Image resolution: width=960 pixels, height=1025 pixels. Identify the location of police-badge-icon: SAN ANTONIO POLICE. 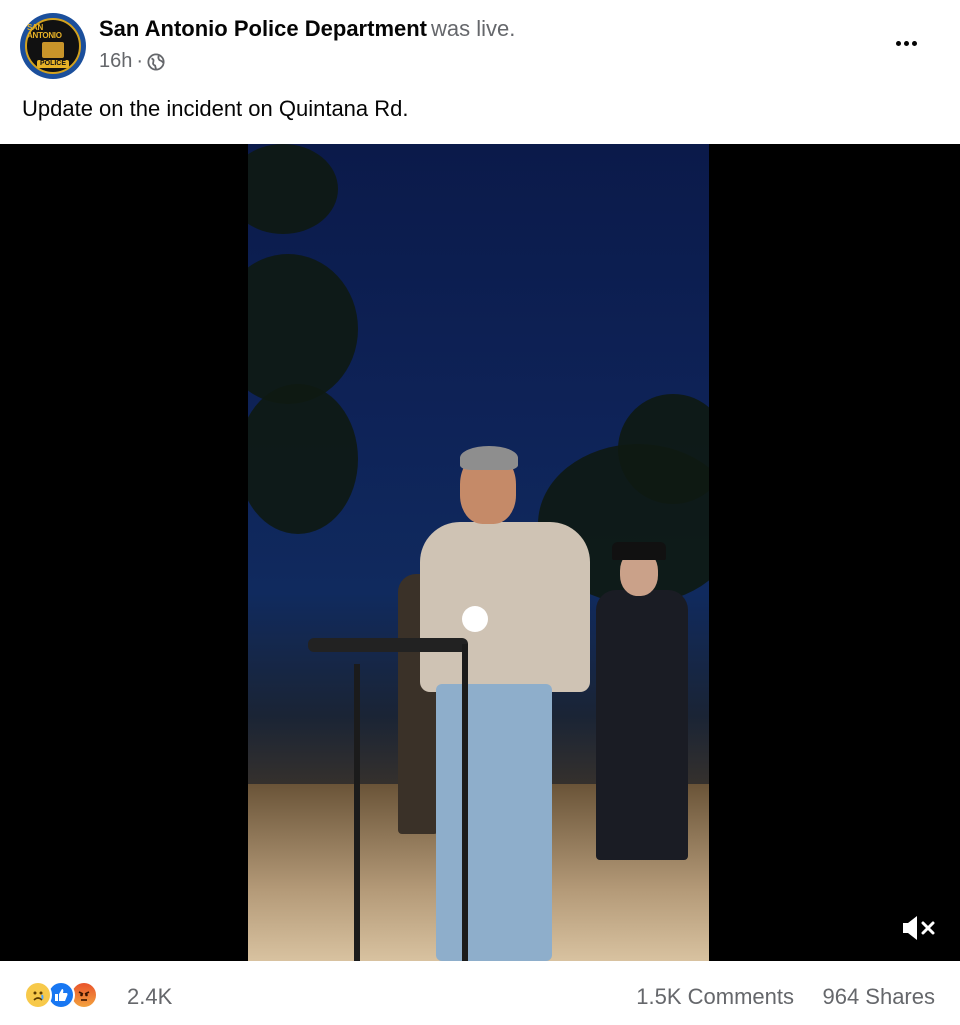
(53, 46).